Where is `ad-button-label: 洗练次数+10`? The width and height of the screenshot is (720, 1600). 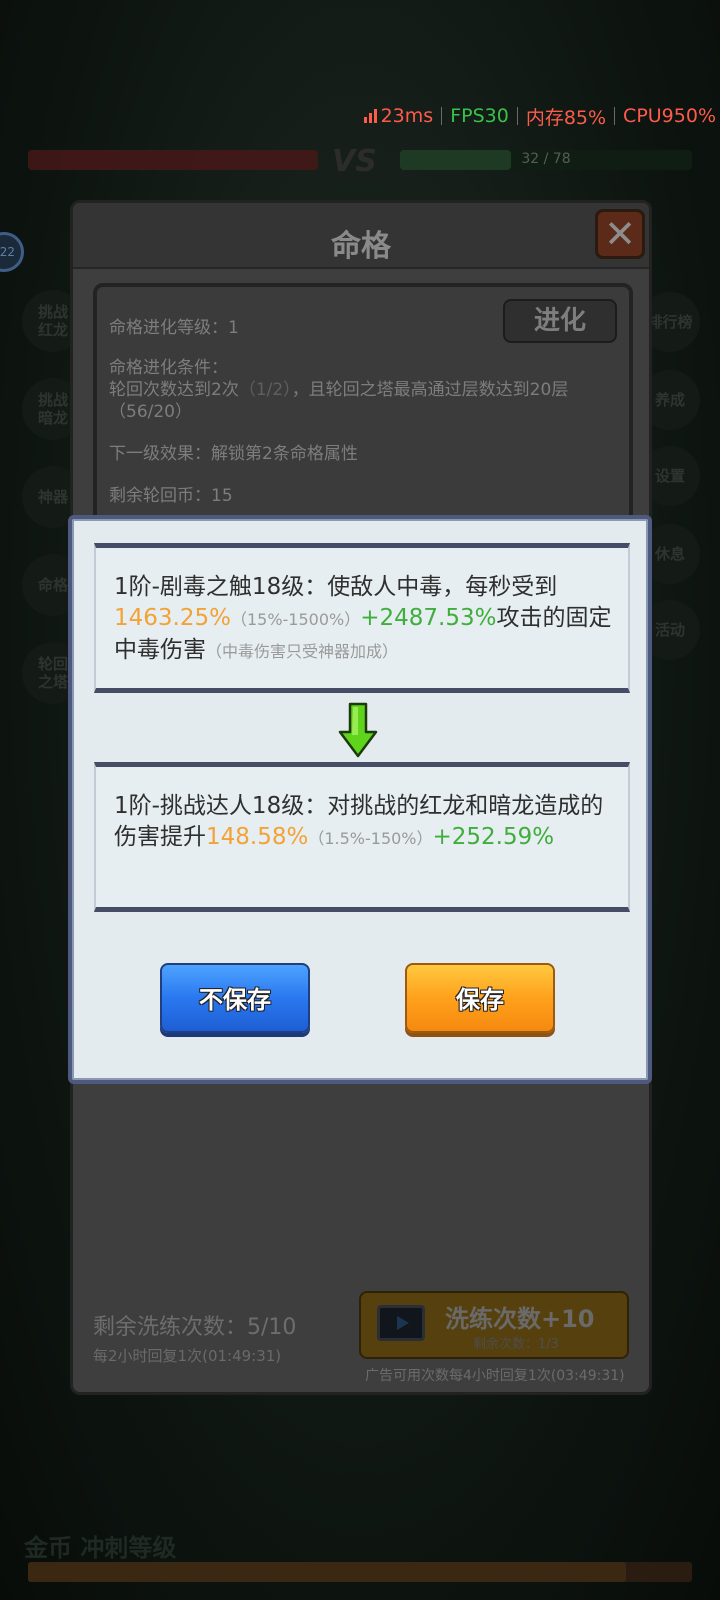
ad-button-label: 洗练次数+10 is located at coordinates (520, 1319).